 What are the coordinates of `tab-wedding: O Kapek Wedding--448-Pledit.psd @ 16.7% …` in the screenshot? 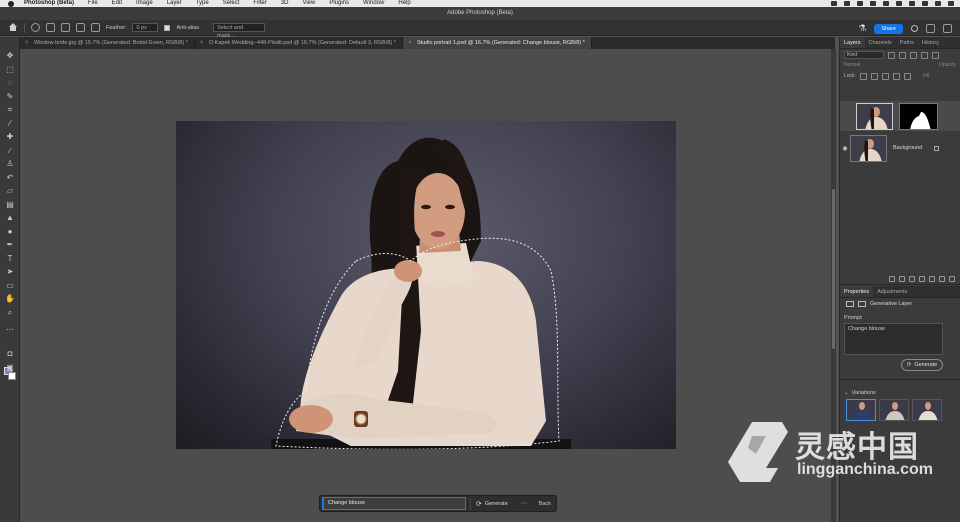 It's located at (299, 43).